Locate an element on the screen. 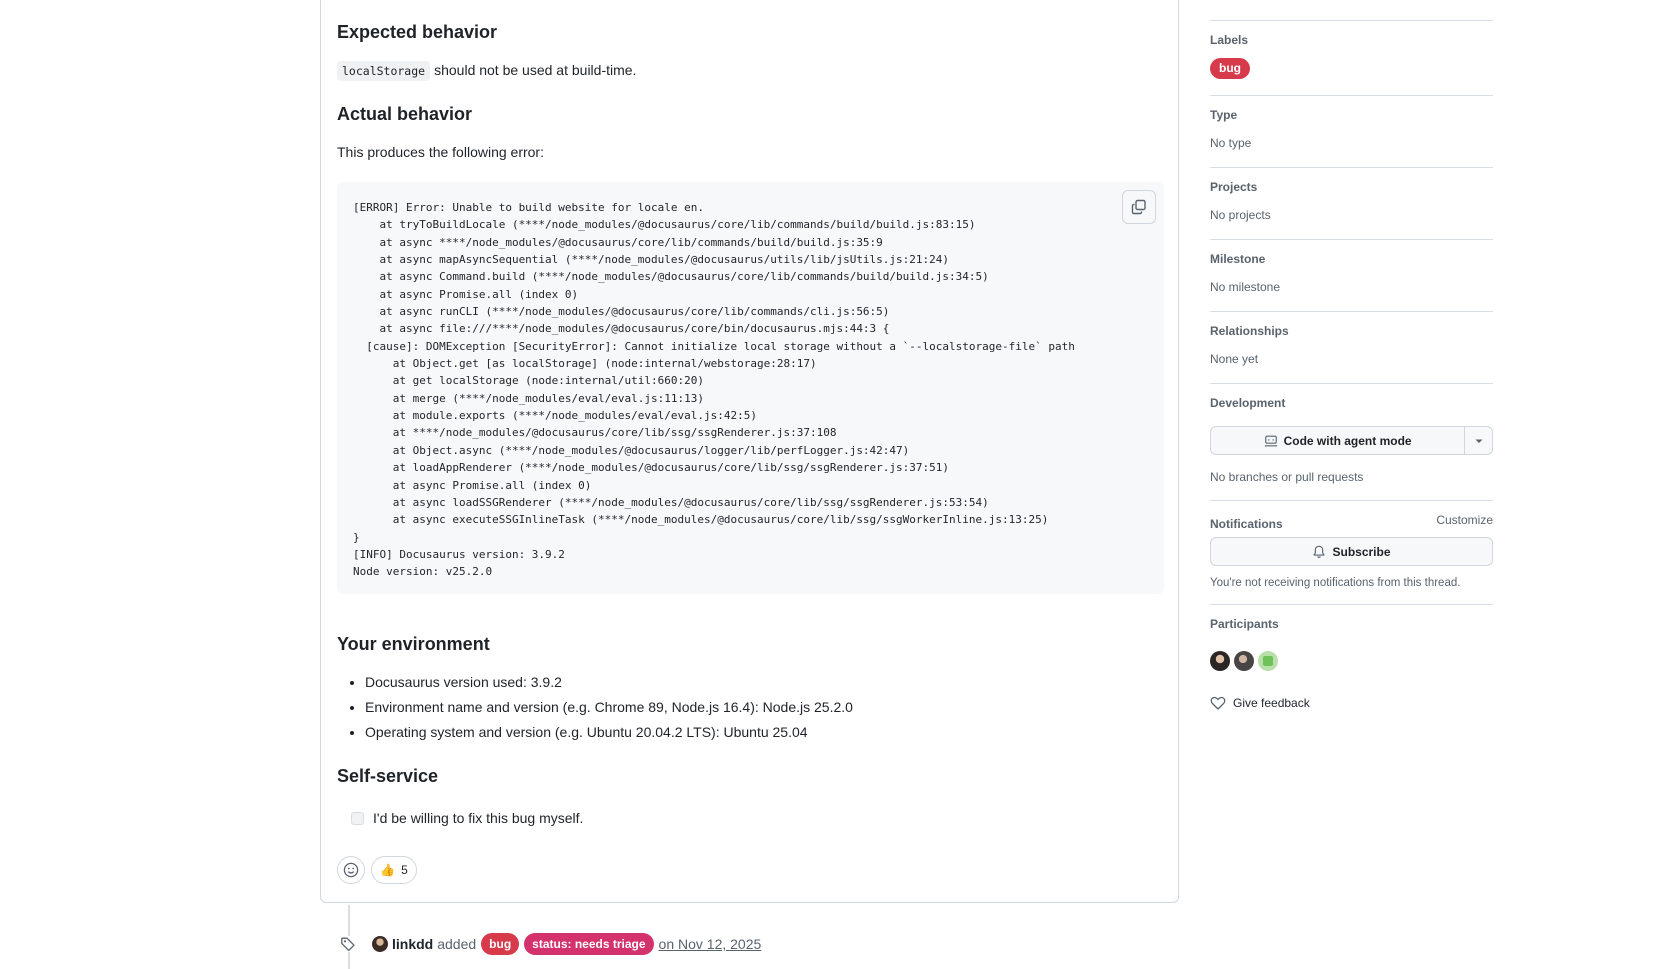  code-with-agent-button: Code with agent mode is located at coordinates (1351, 440).